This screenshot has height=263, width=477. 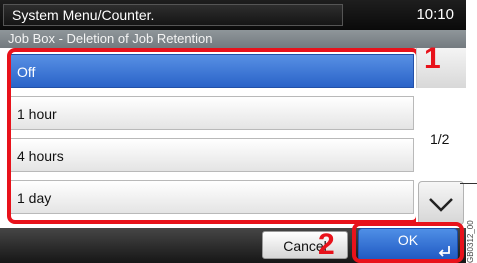 I want to click on scroll-down-button, so click(x=441, y=203).